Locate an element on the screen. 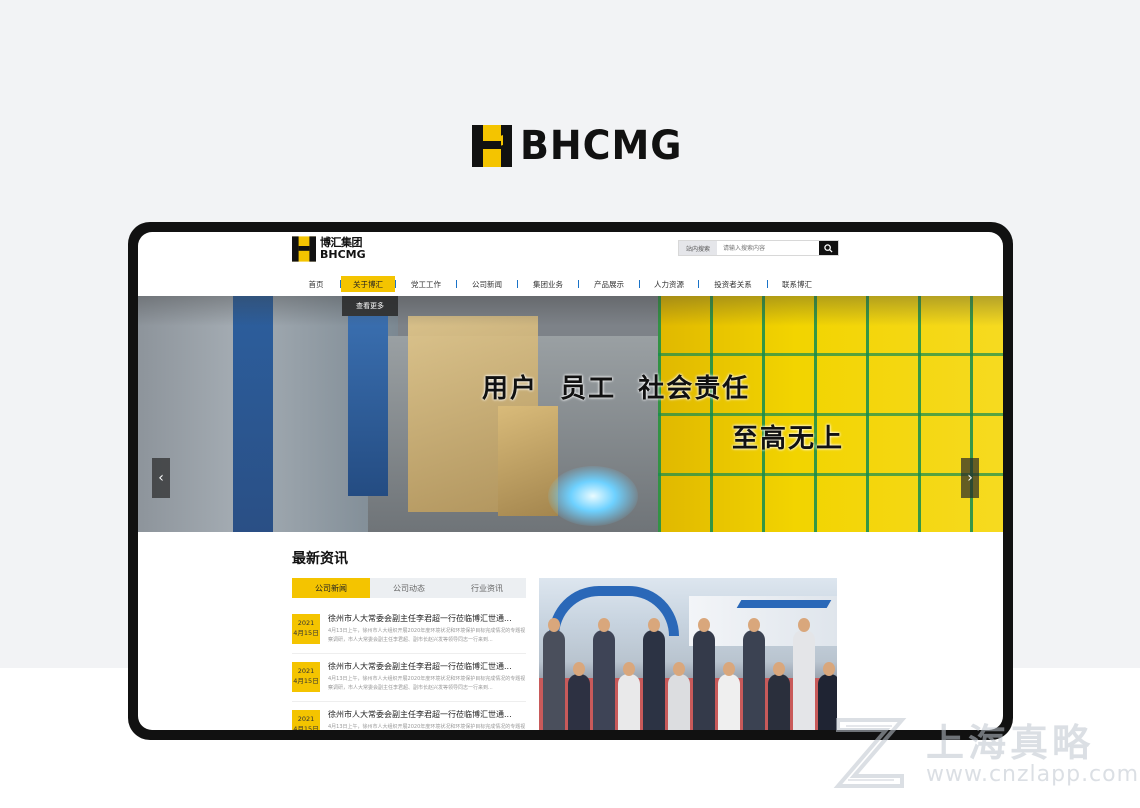 The image size is (1140, 808). nav-item: 产品展示 is located at coordinates (609, 284).